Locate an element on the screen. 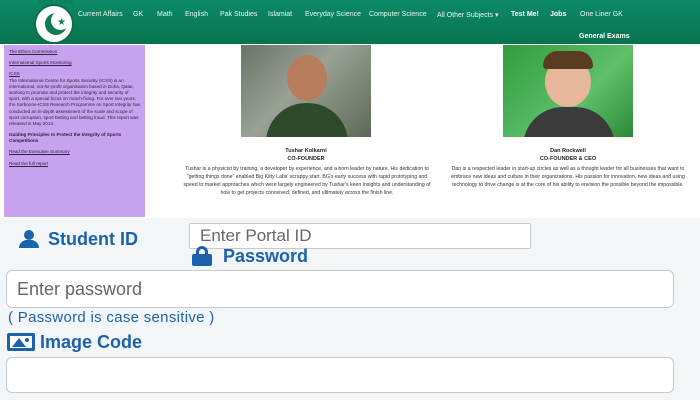  nav-islamiat: Islamiat is located at coordinates (280, 14).